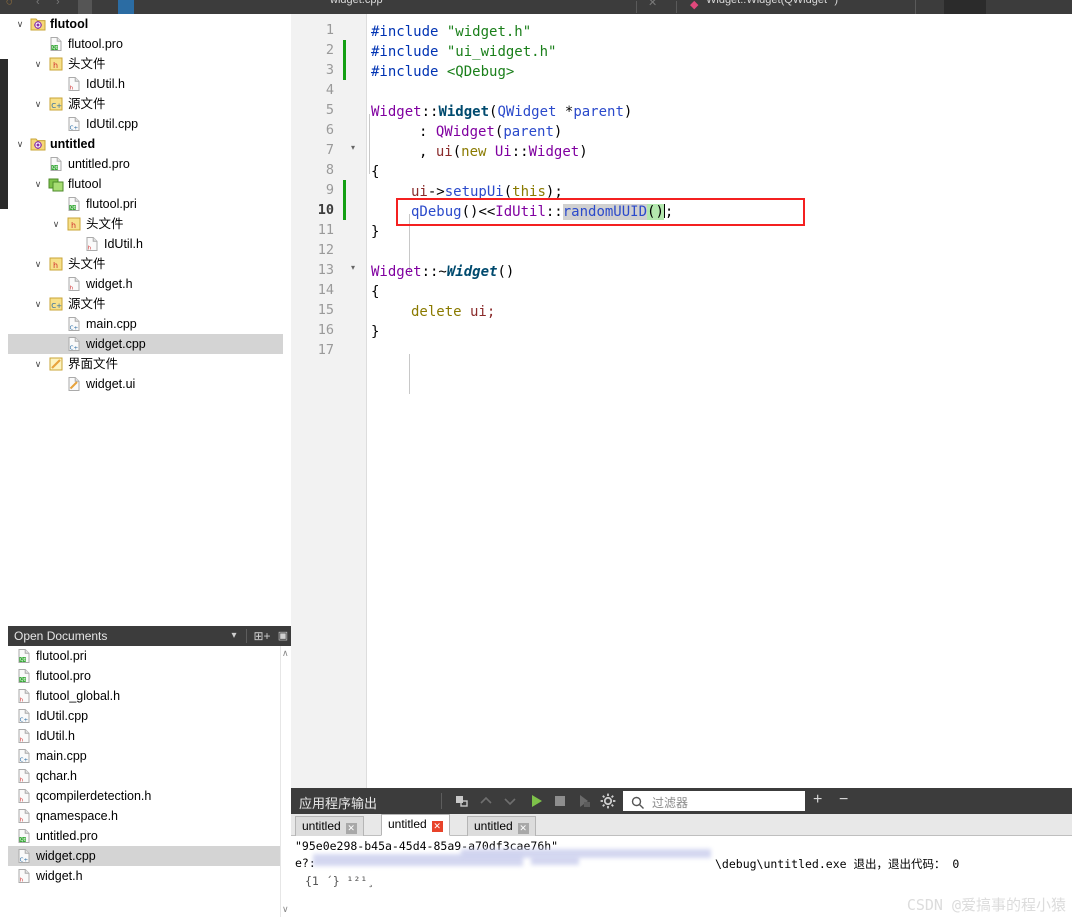 This screenshot has width=1072, height=917. Describe the element at coordinates (149, 344) in the screenshot. I see `tree-item: C+ widget.cpp` at that location.